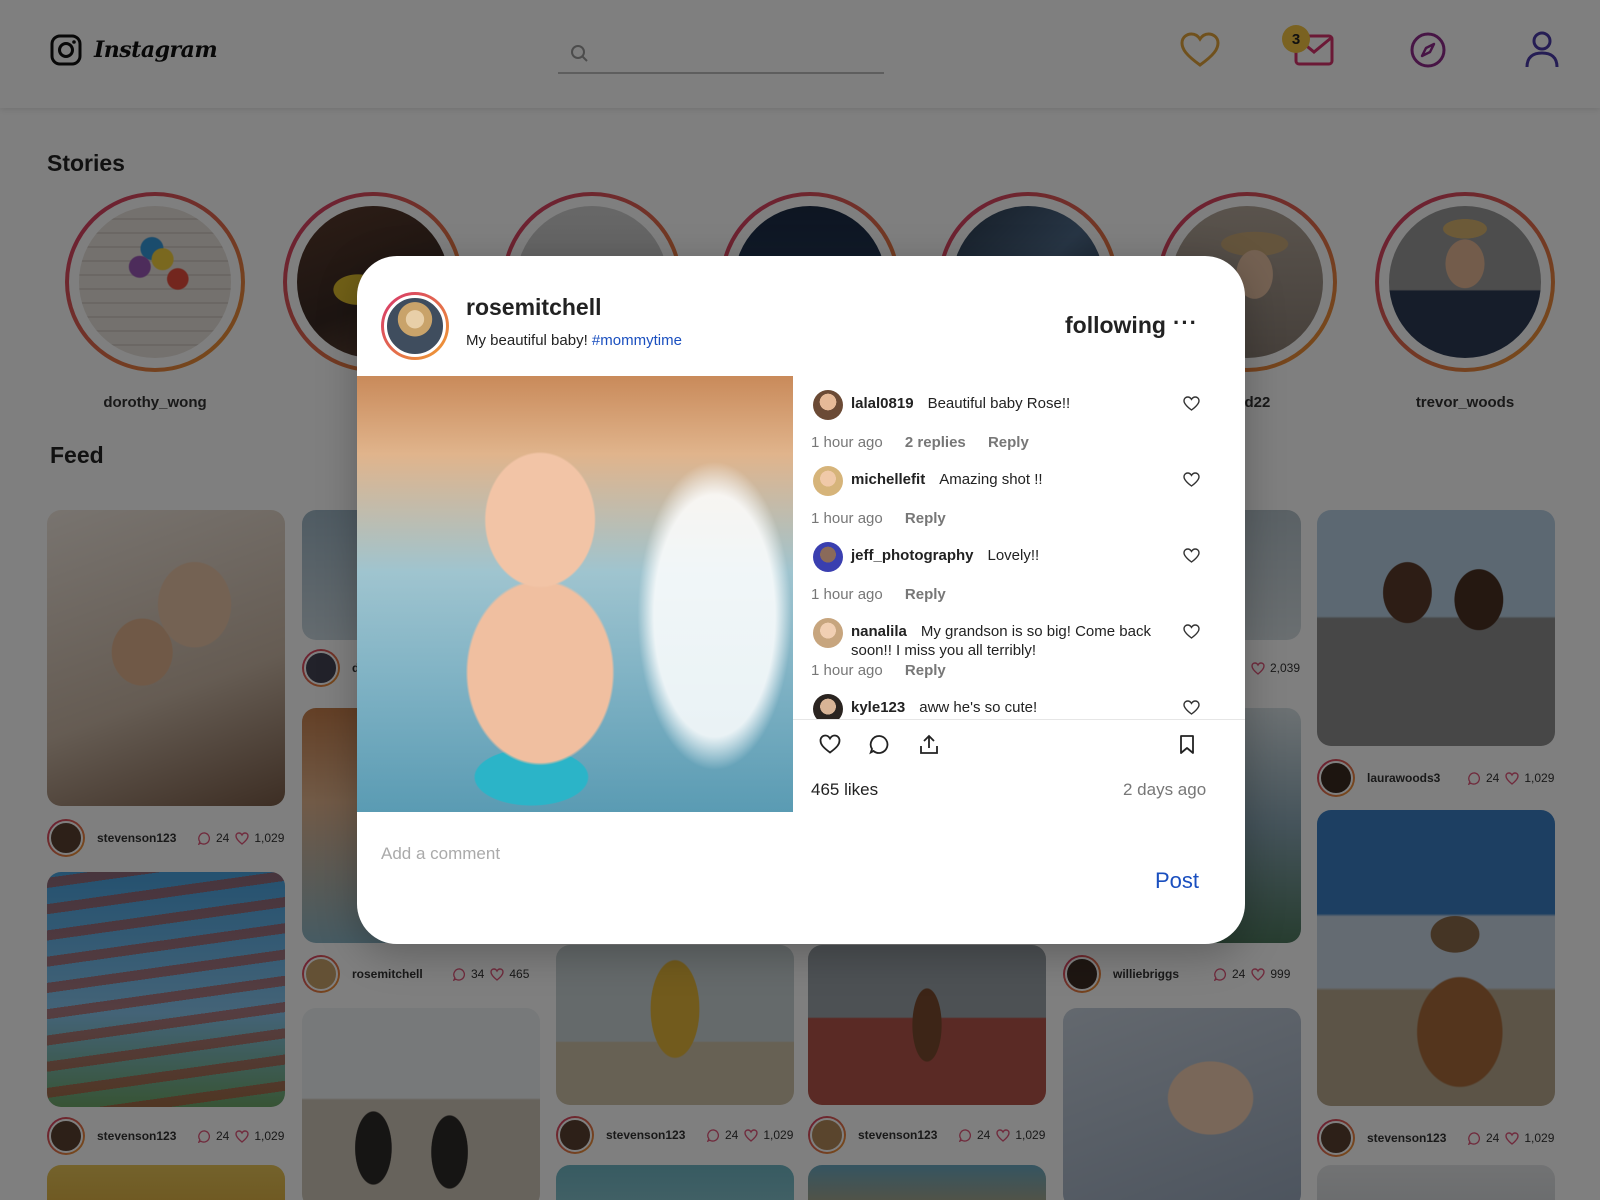 Image resolution: width=1600 pixels, height=1200 pixels. Describe the element at coordinates (879, 631) in the screenshot. I see `commenter-username: nanalila` at that location.